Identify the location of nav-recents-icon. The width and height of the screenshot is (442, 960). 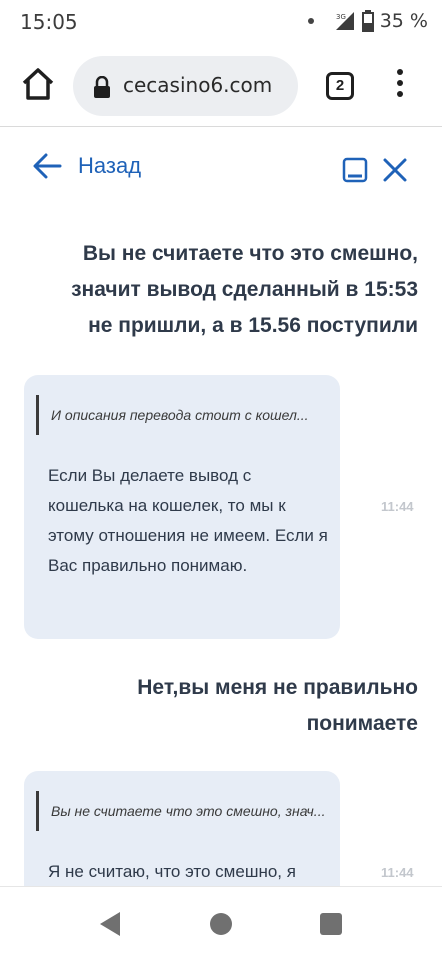
(331, 924).